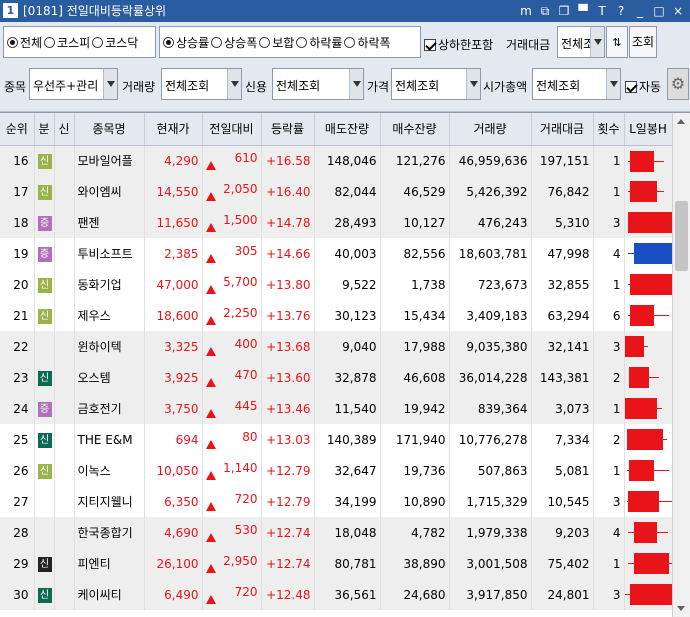 Image resolution: width=690 pixels, height=617 pixels. Describe the element at coordinates (44, 129) in the screenshot. I see `column-header: 분` at that location.